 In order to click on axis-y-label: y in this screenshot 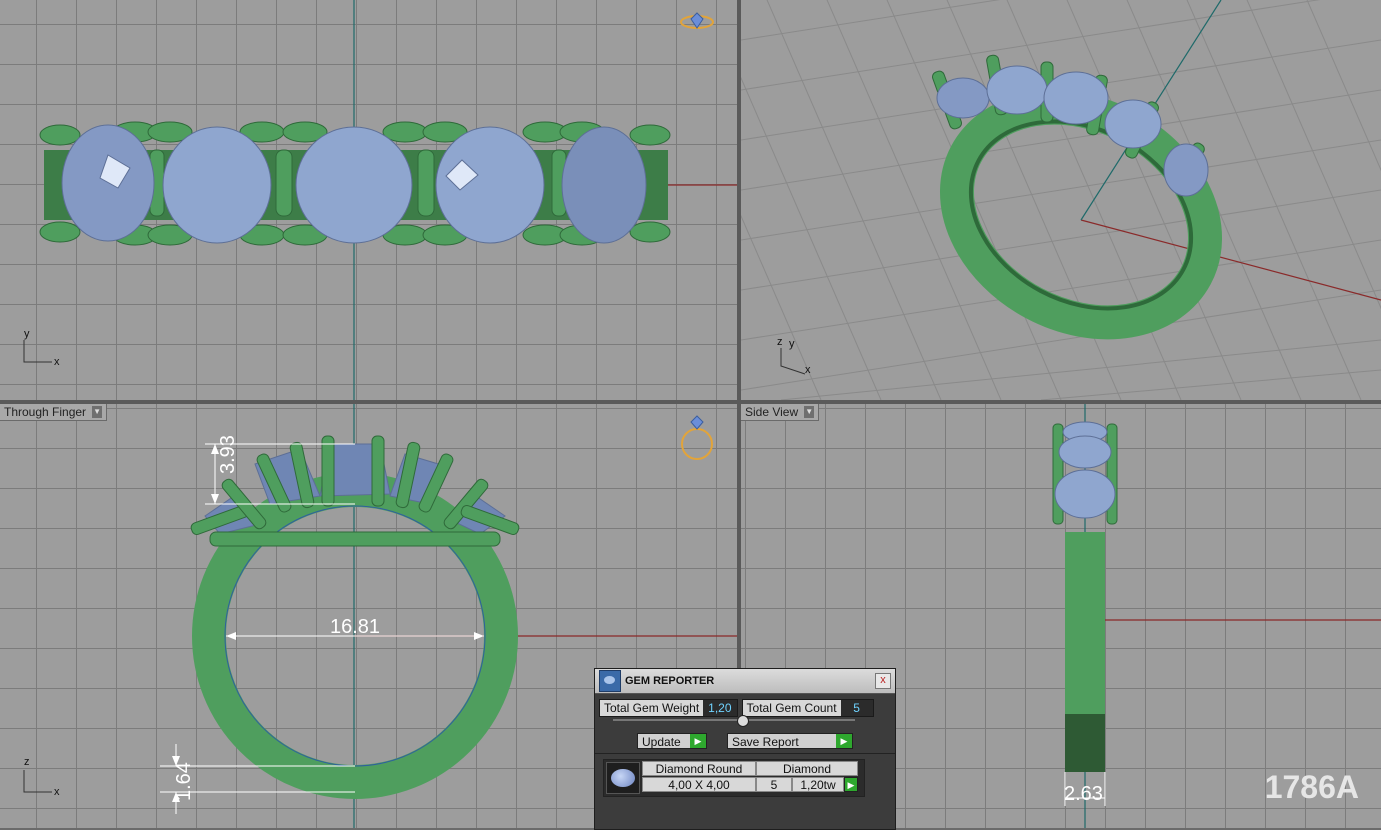, I will do `click(27, 334)`.